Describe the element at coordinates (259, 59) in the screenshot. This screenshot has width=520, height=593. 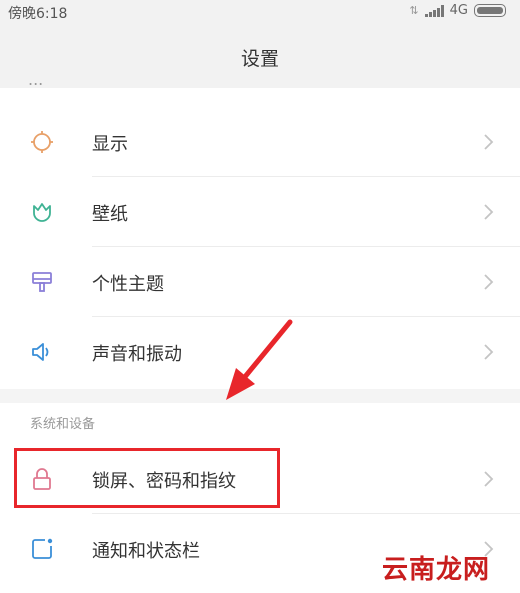
I see `page-title: 设置` at that location.